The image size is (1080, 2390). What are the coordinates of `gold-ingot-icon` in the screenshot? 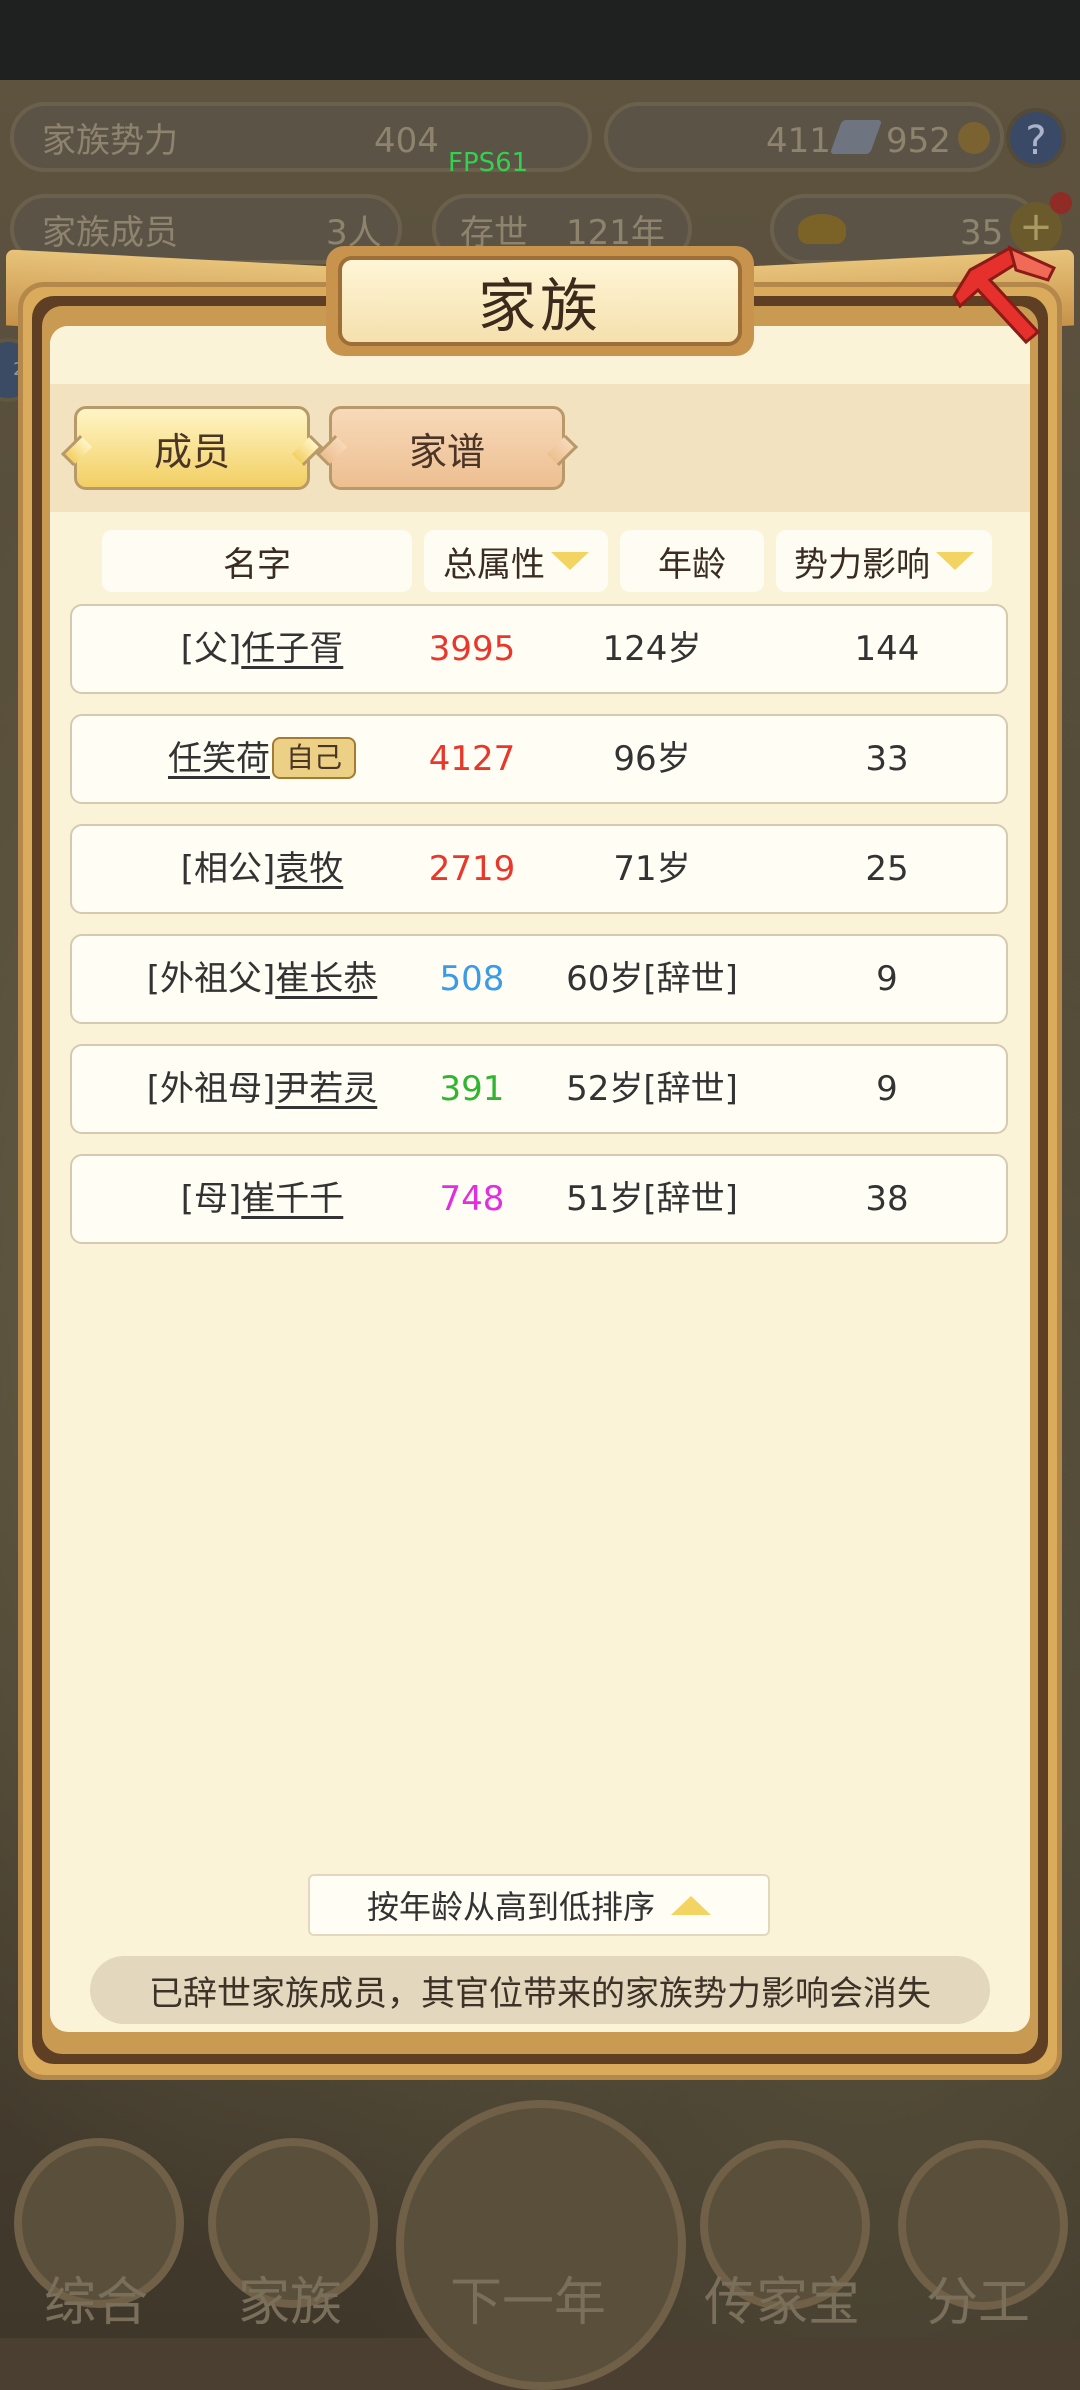 It's located at (822, 229).